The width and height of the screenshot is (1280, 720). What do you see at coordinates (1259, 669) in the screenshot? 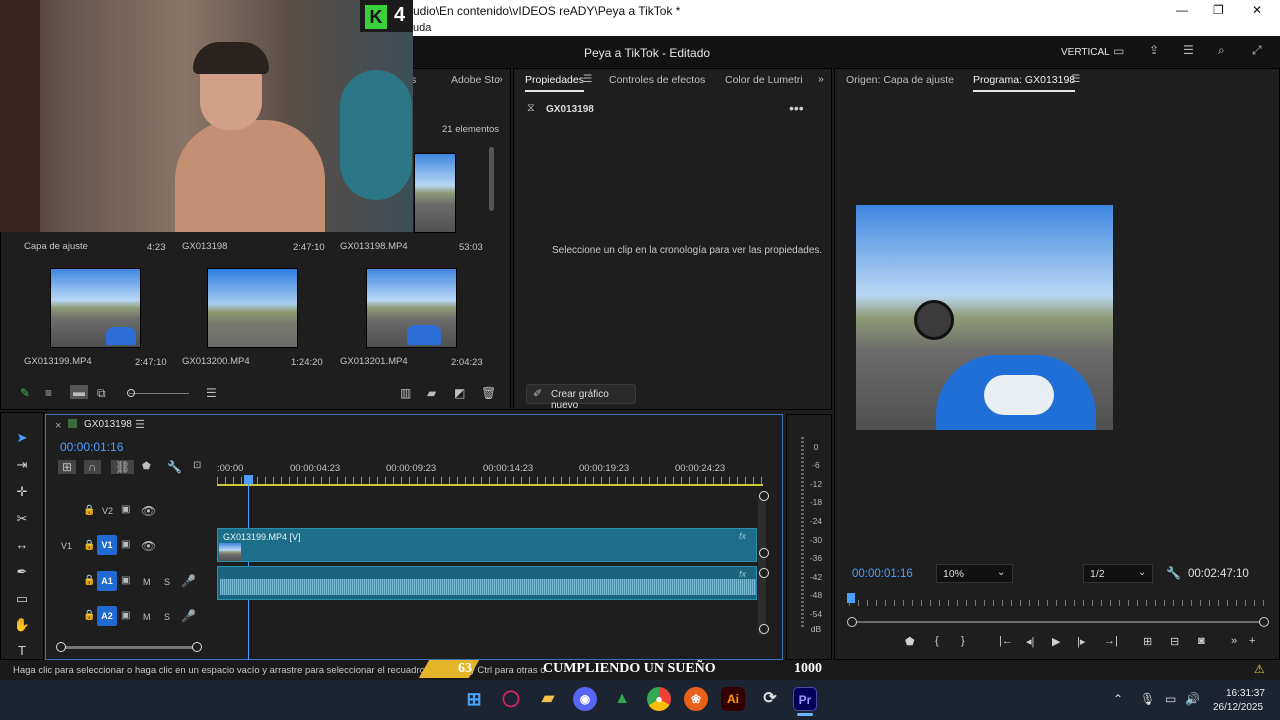
I see `warning-icon: ⚠` at bounding box center [1259, 669].